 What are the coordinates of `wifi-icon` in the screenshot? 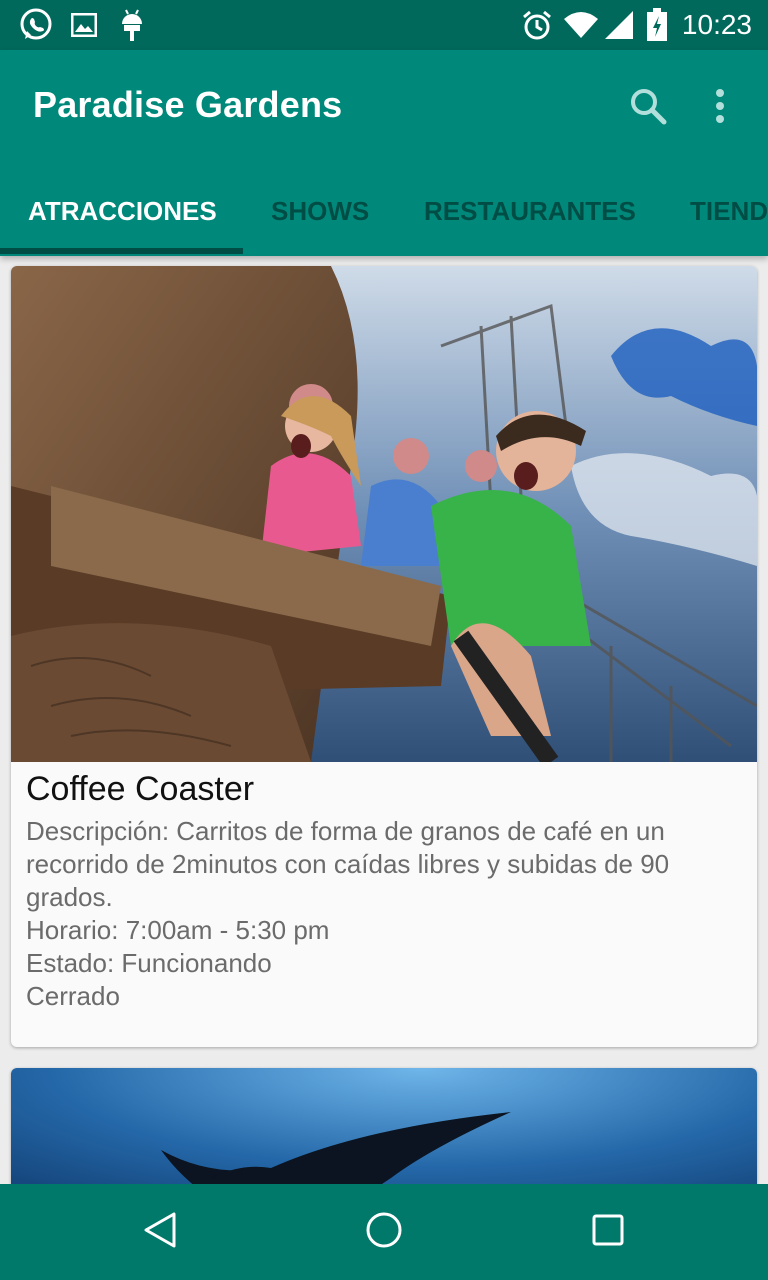 It's located at (581, 25).